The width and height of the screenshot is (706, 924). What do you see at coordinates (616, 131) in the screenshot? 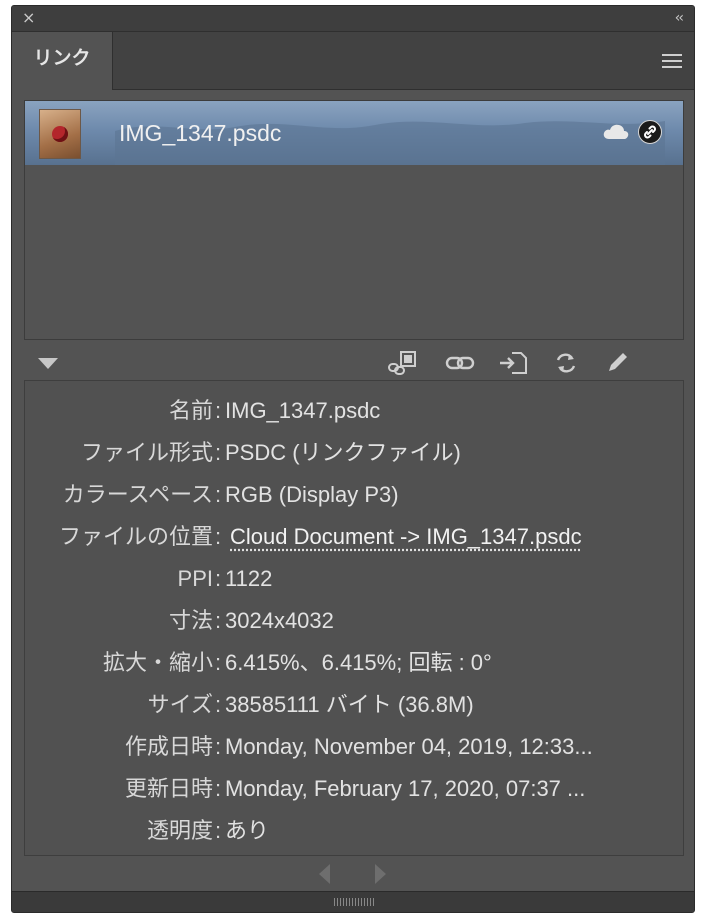
I see `cloud-icon` at bounding box center [616, 131].